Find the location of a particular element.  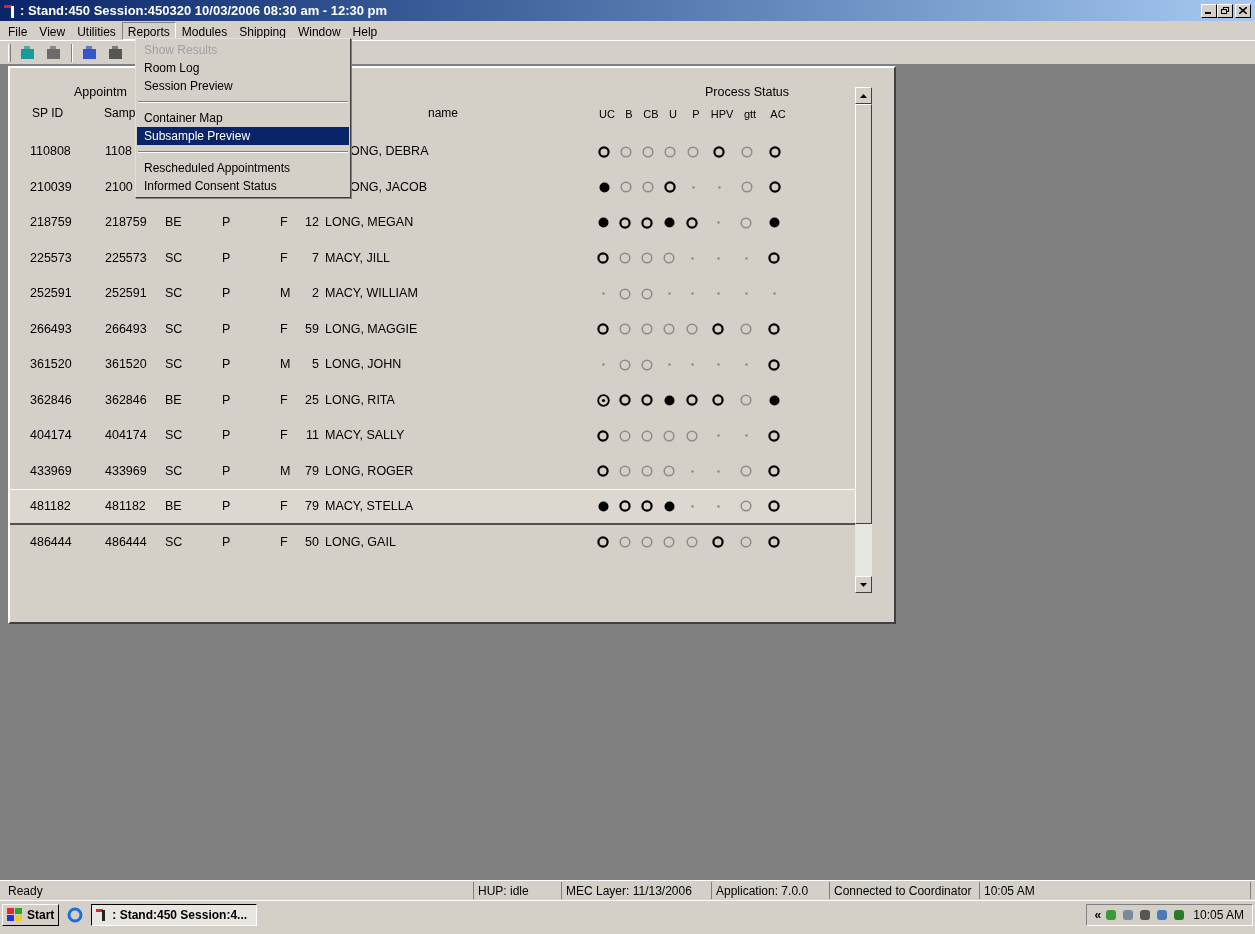

table-cell-text: 266493 is located at coordinates (51, 329).